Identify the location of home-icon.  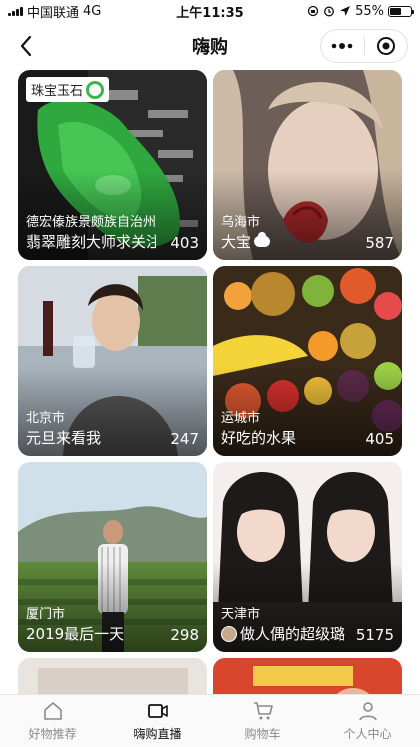
(52, 711).